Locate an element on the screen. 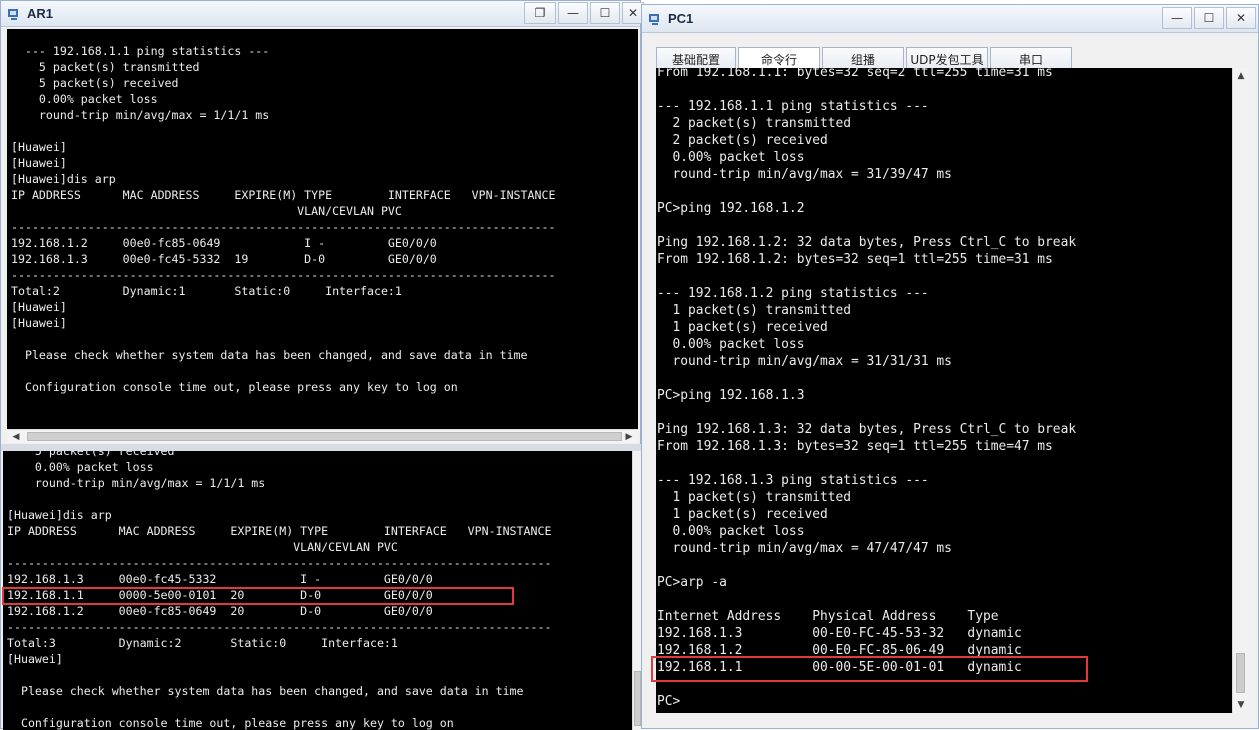  scroll-right-icon: ▶ is located at coordinates (629, 437).